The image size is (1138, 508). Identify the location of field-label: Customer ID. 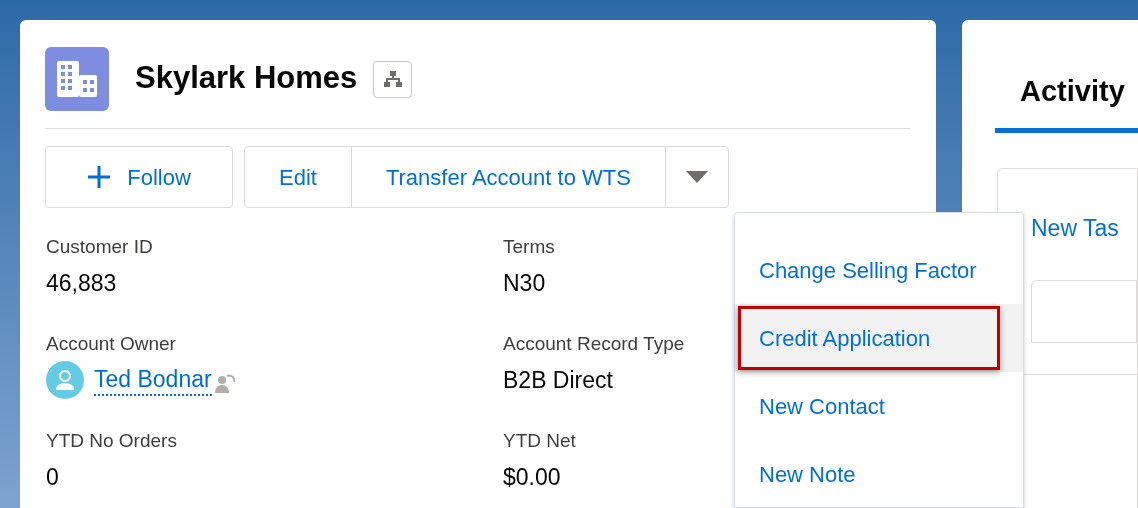
(99, 247).